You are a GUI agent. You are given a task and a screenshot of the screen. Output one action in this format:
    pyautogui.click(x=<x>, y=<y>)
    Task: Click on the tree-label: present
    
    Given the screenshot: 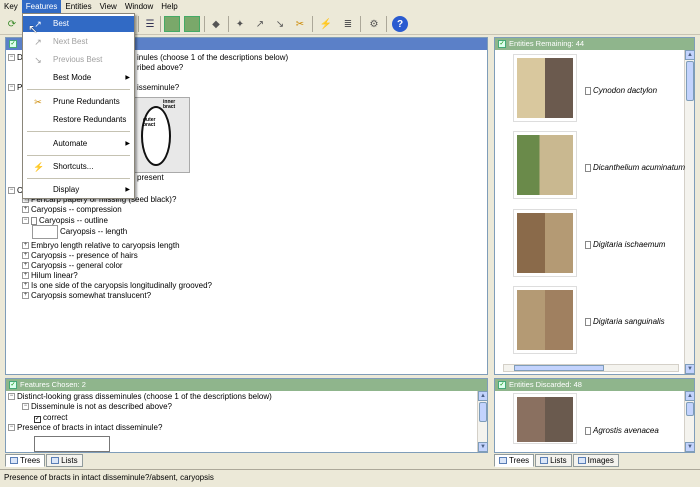 What is the action you would take?
    pyautogui.click(x=150, y=177)
    